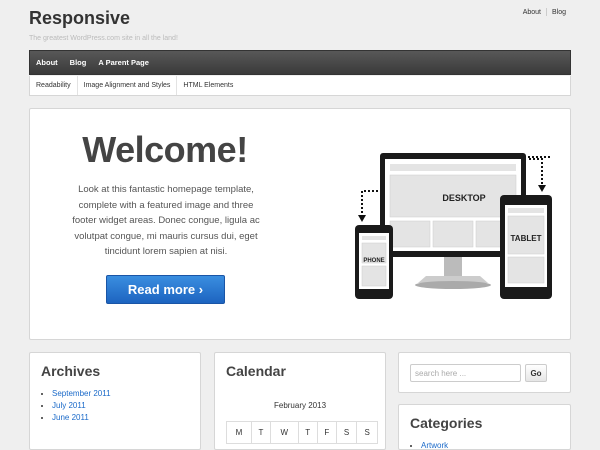  Describe the element at coordinates (484, 427) in the screenshot. I see `categories-widget: Categories Artwork` at that location.